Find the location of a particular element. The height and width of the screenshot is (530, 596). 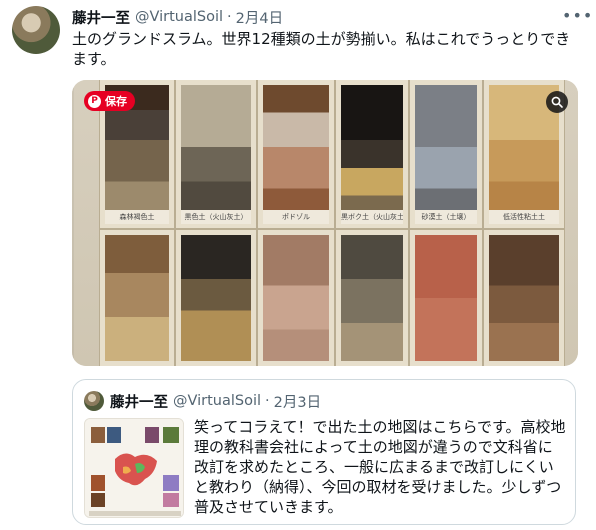

author-name: 藤井一至 is located at coordinates (101, 17).